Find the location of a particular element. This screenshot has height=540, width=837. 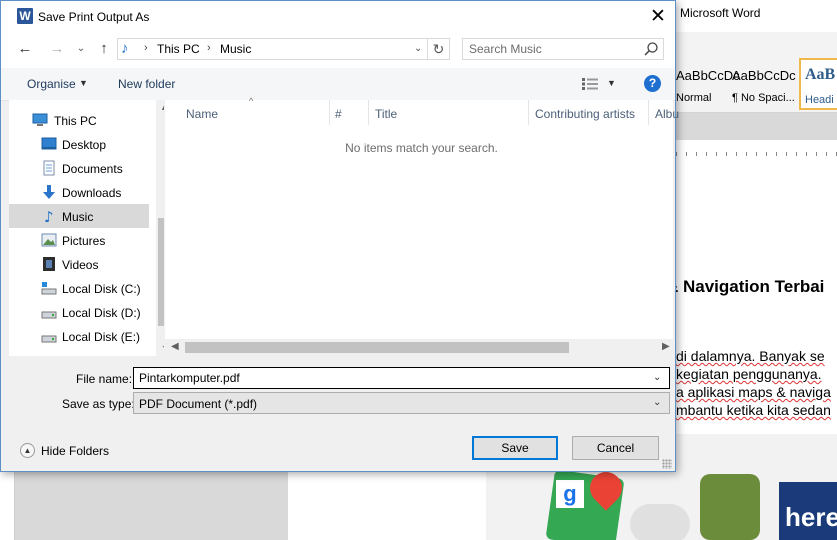

sidebar-item-label: Desktop is located at coordinates (84, 145).